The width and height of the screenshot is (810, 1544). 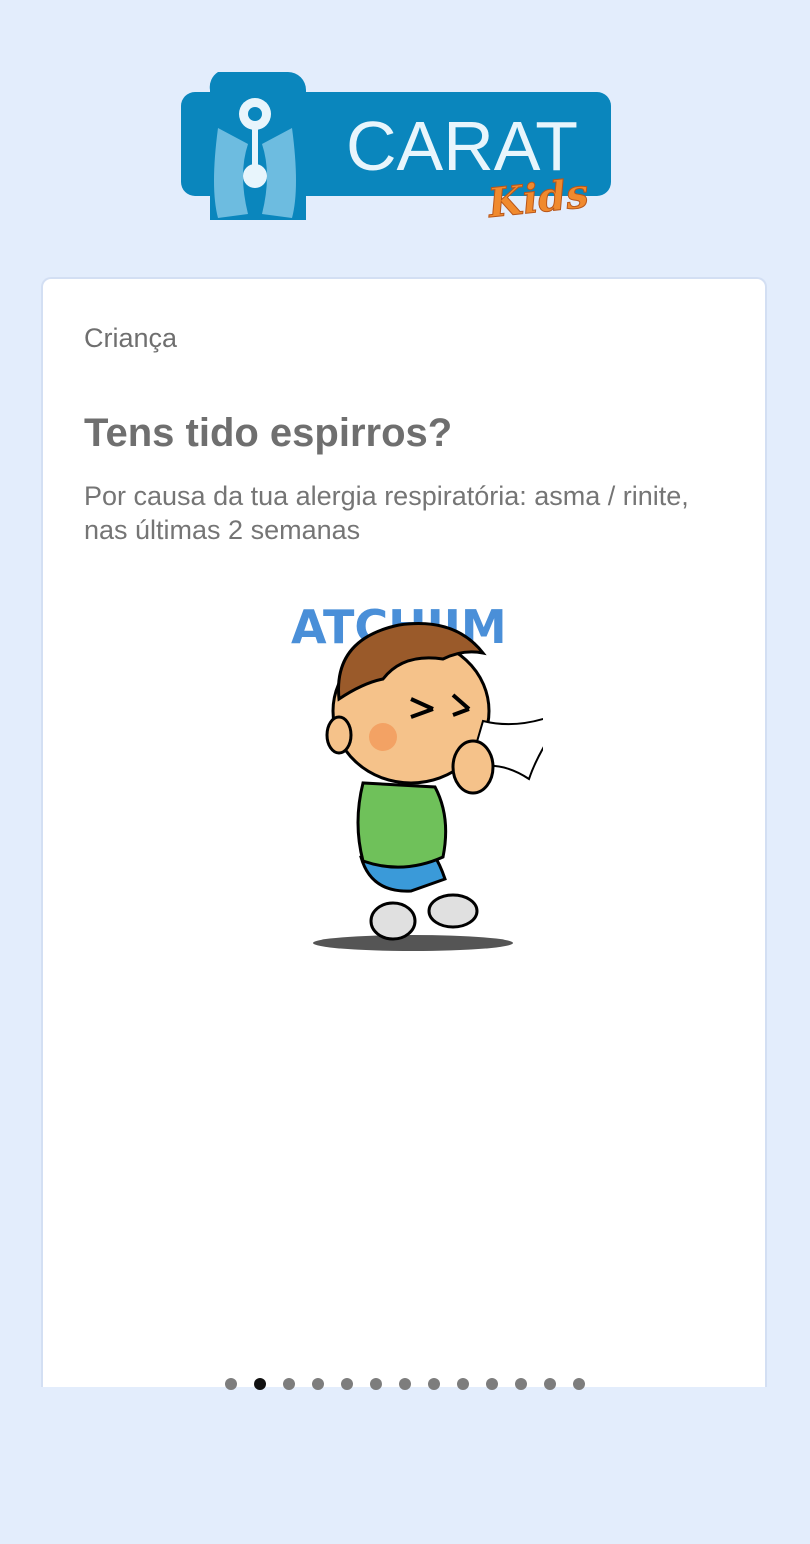 I want to click on sneezing-boy-illustration: ATCHIIM, so click(x=426, y=766).